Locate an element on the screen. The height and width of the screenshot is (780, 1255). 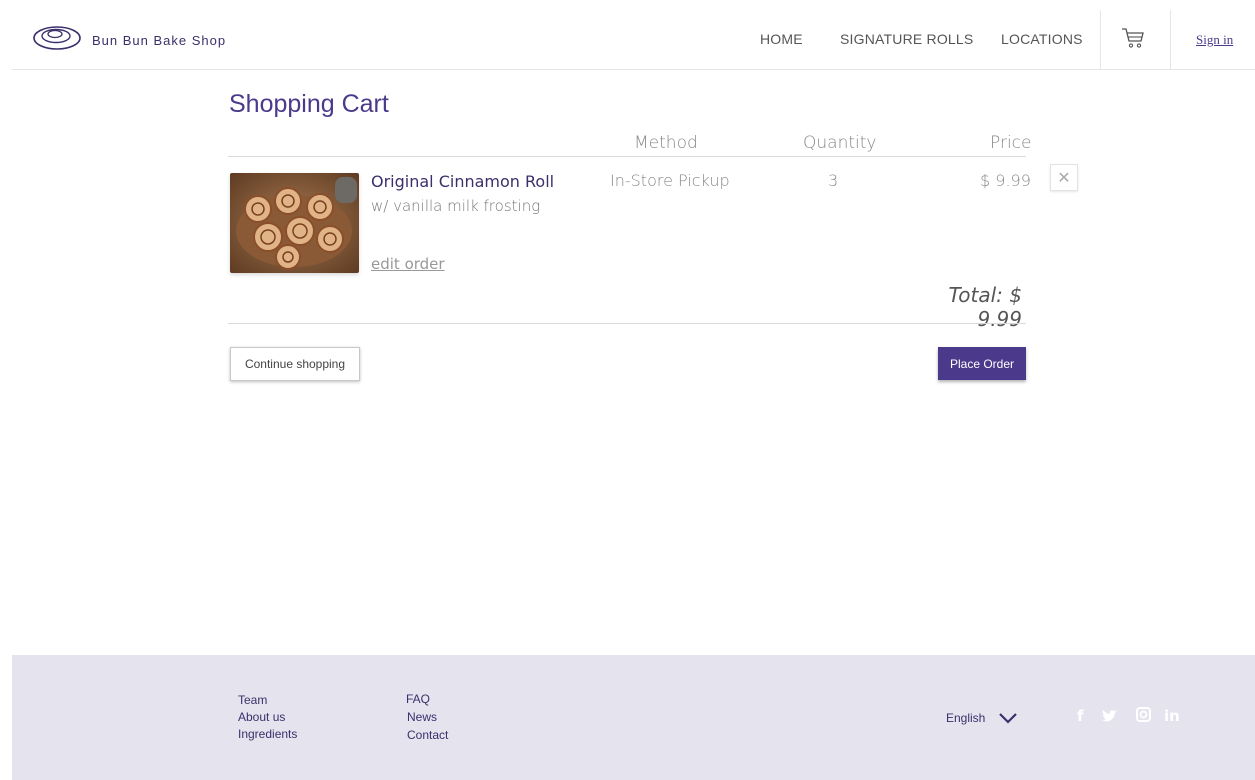
column-header-quantity: Quantity is located at coordinates (840, 143).